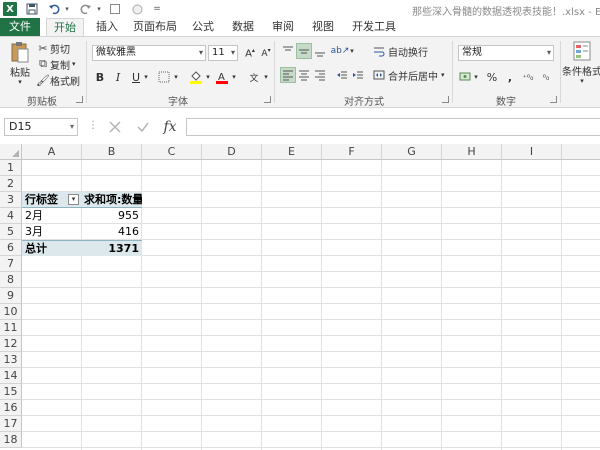  What do you see at coordinates (11, 440) in the screenshot?
I see `row-header-18: 18` at bounding box center [11, 440].